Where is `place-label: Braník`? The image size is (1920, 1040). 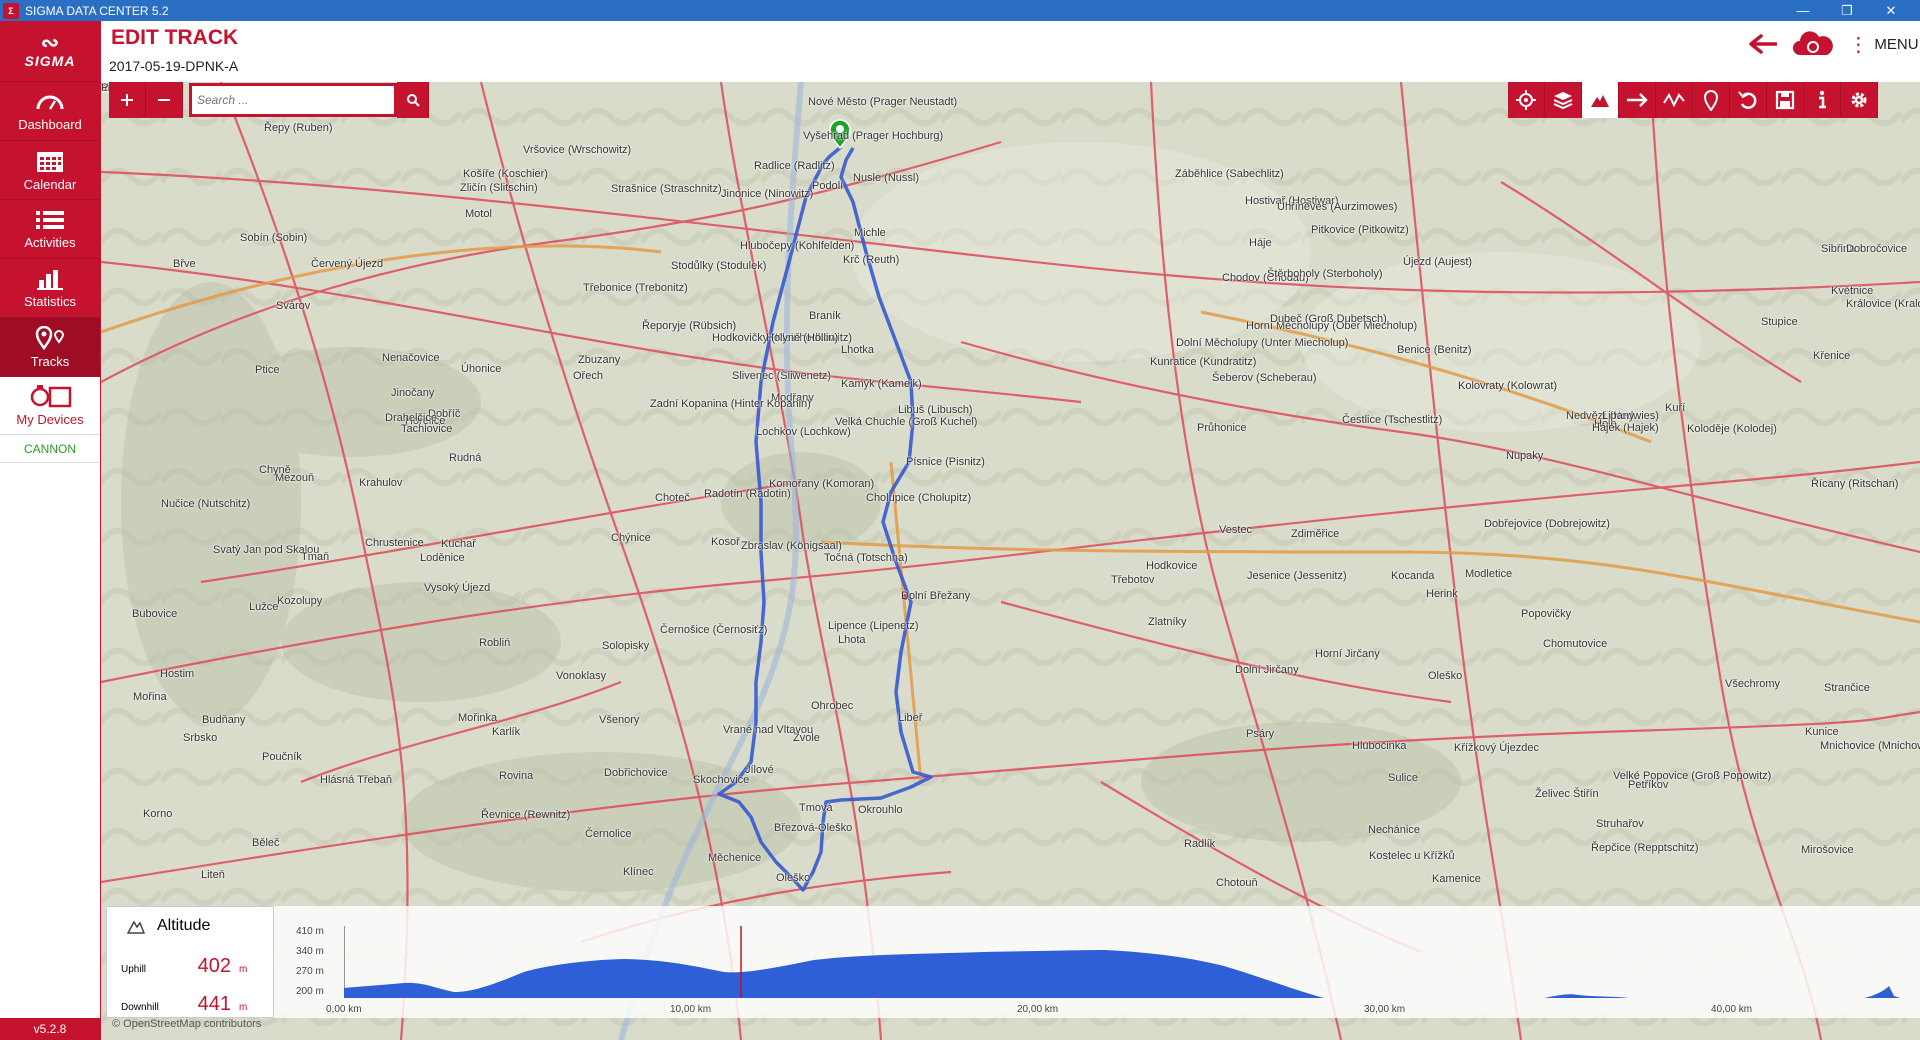 place-label: Braník is located at coordinates (825, 316).